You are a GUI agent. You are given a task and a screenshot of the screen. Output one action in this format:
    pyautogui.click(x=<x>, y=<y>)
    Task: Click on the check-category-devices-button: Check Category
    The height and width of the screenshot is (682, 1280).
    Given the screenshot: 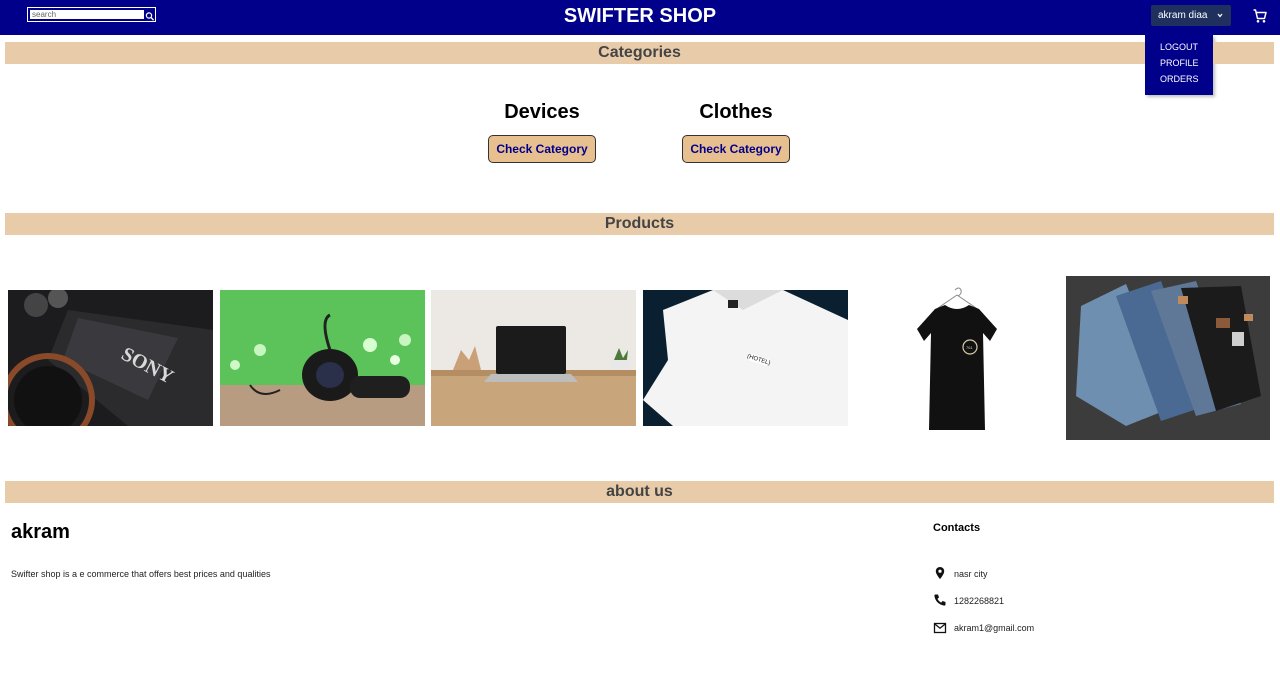 What is the action you would take?
    pyautogui.click(x=542, y=149)
    